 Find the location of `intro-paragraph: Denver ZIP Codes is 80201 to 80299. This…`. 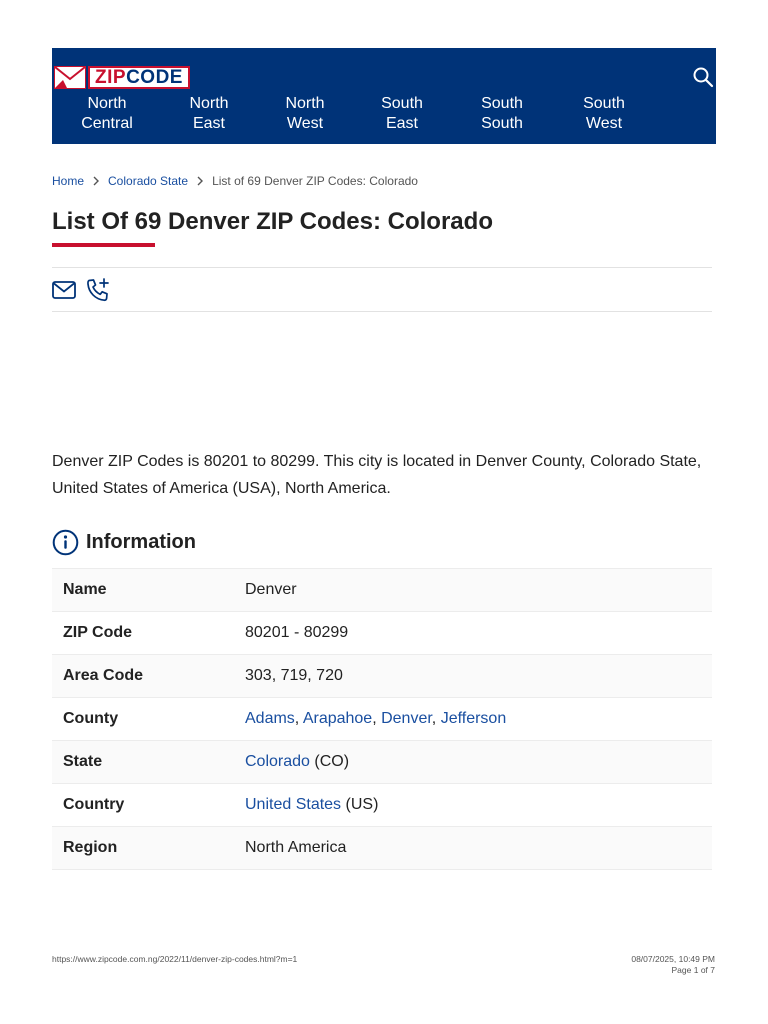

intro-paragraph: Denver ZIP Codes is 80201 to 80299. This… is located at coordinates (377, 475).